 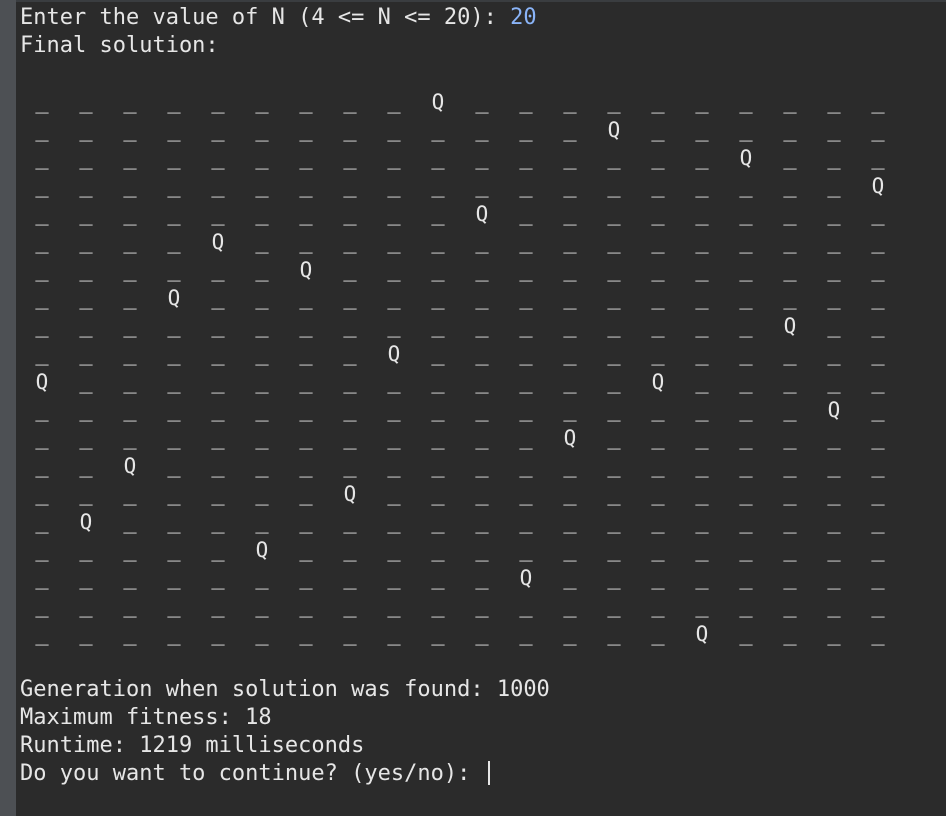 I want to click on runtime-line: Runtime: 1219 milliseconds, so click(x=192, y=745).